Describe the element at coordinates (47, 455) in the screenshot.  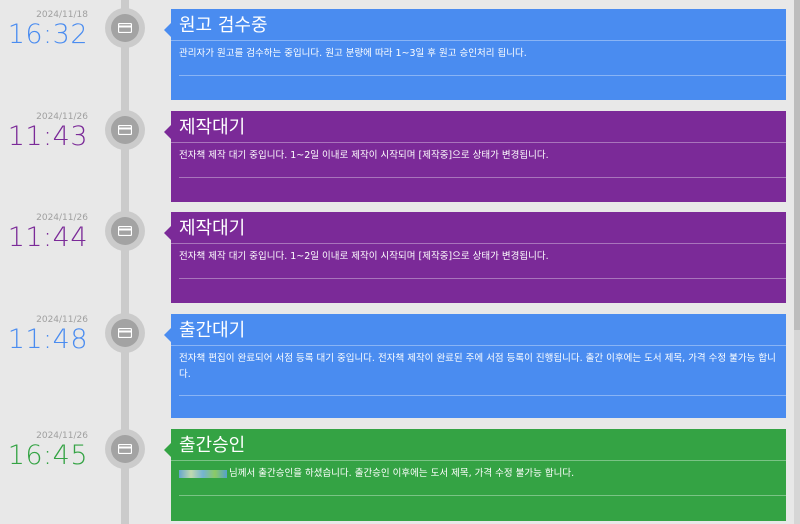
I see `entry-time: 16:45` at that location.